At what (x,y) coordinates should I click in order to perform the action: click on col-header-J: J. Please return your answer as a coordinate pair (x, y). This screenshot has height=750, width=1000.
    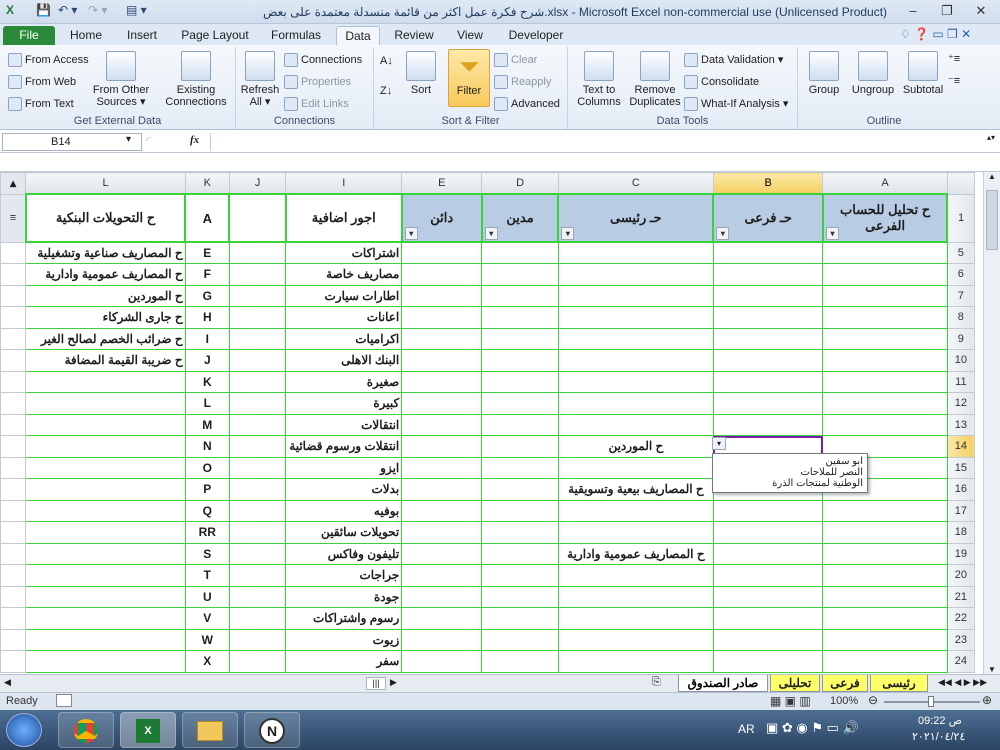
    Looking at the image, I should click on (257, 183).